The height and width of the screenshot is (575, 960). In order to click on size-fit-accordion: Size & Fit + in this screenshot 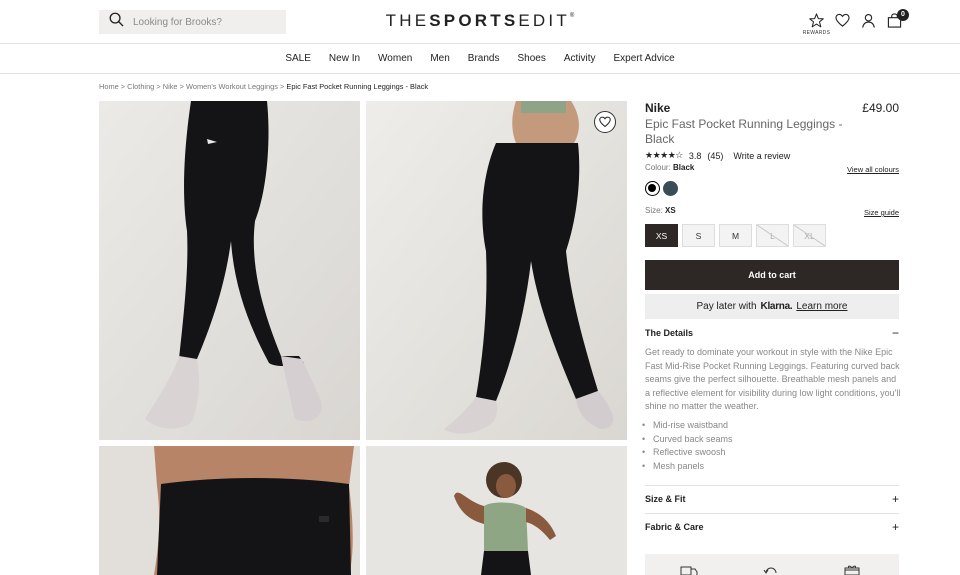, I will do `click(772, 499)`.